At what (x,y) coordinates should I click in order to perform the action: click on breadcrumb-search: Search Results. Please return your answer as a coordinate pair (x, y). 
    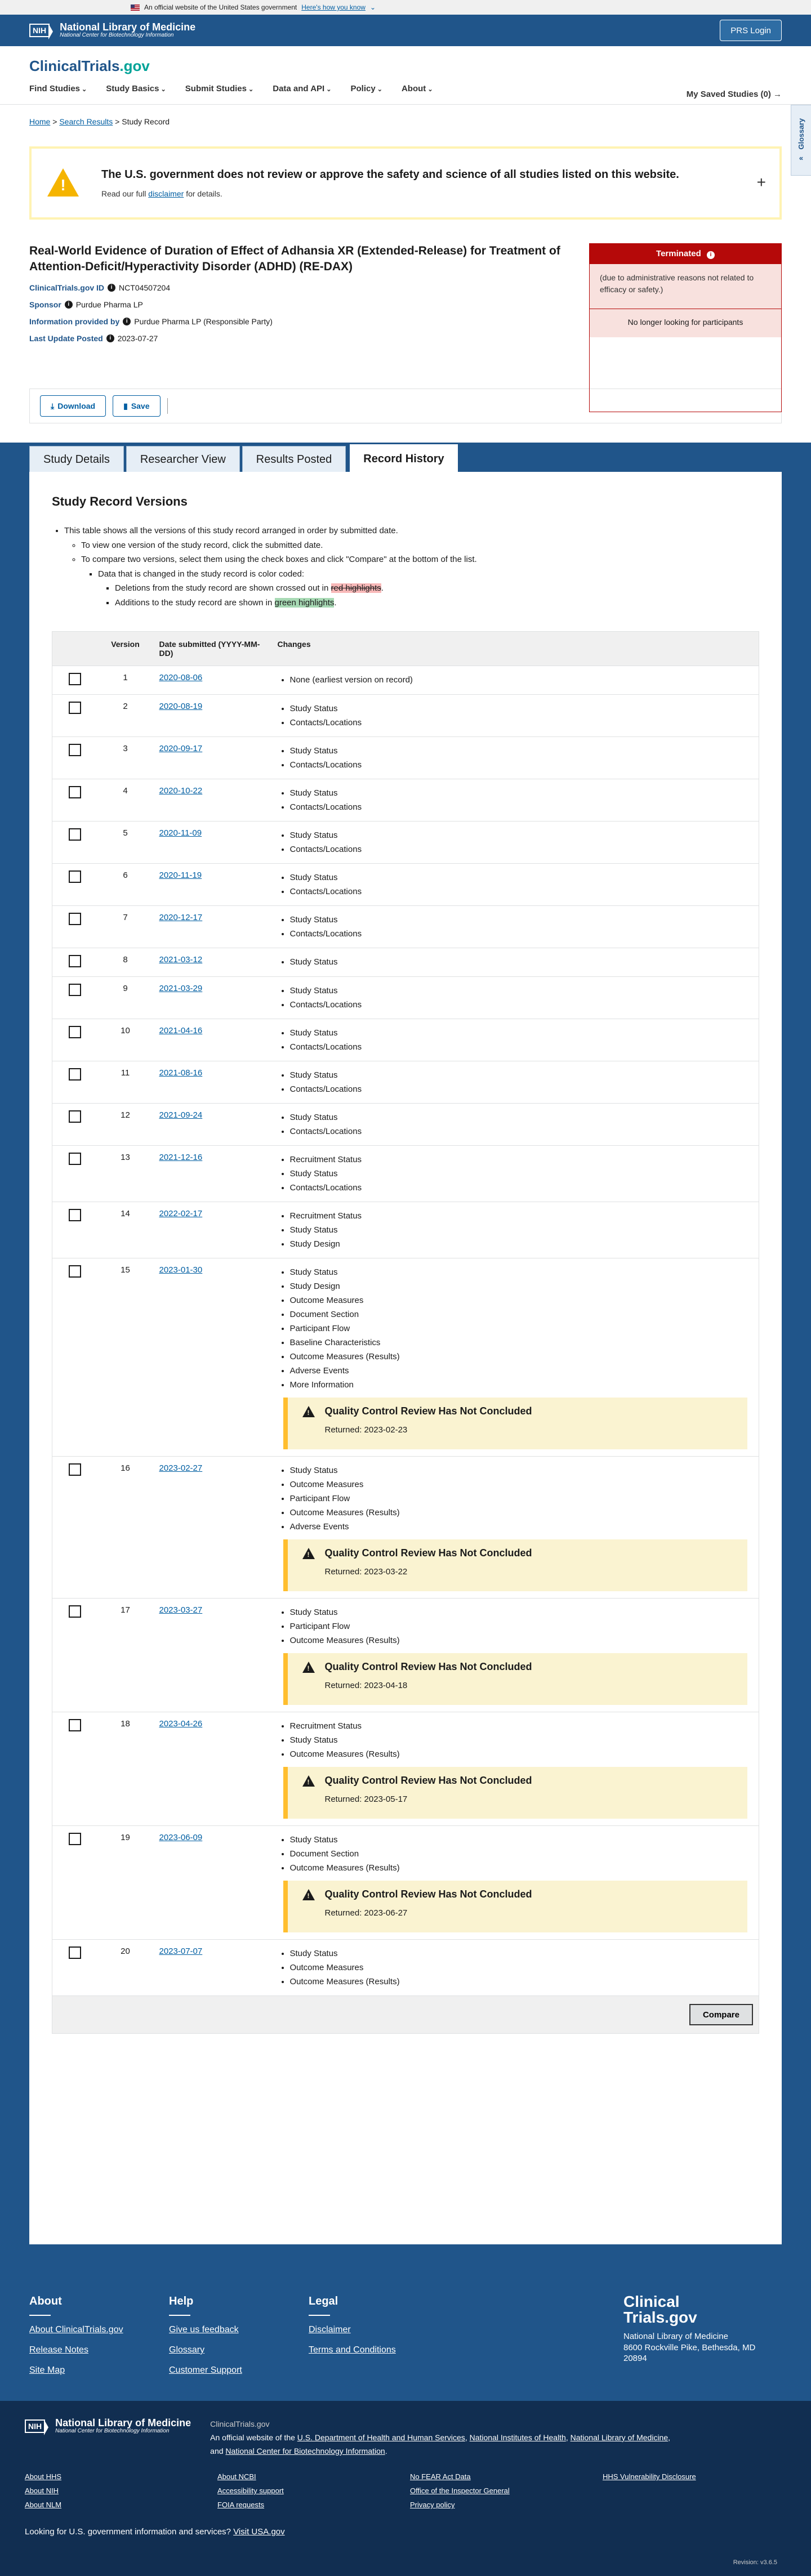
    Looking at the image, I should click on (86, 121).